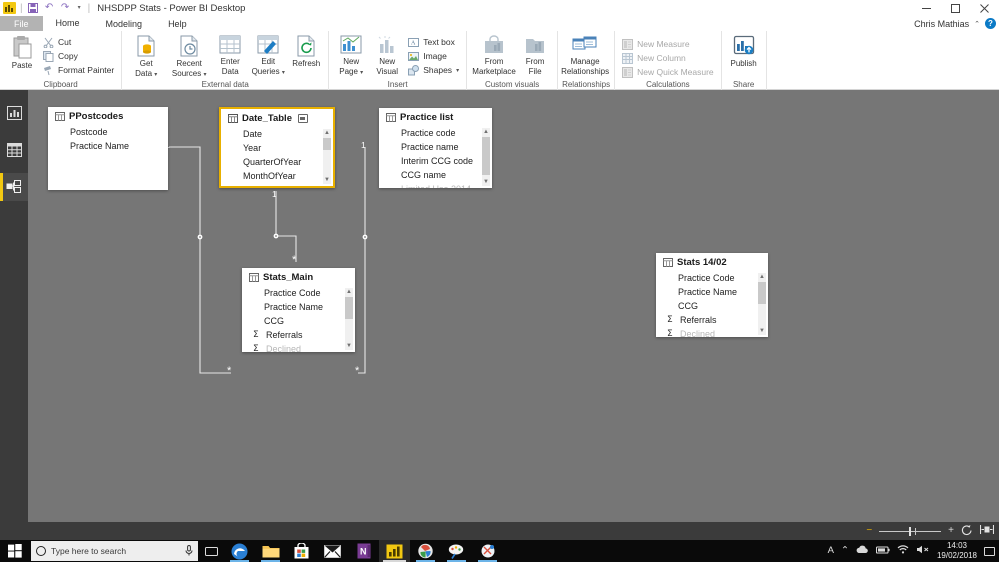 Image resolution: width=999 pixels, height=562 pixels. I want to click on battery-icon, so click(882, 551).